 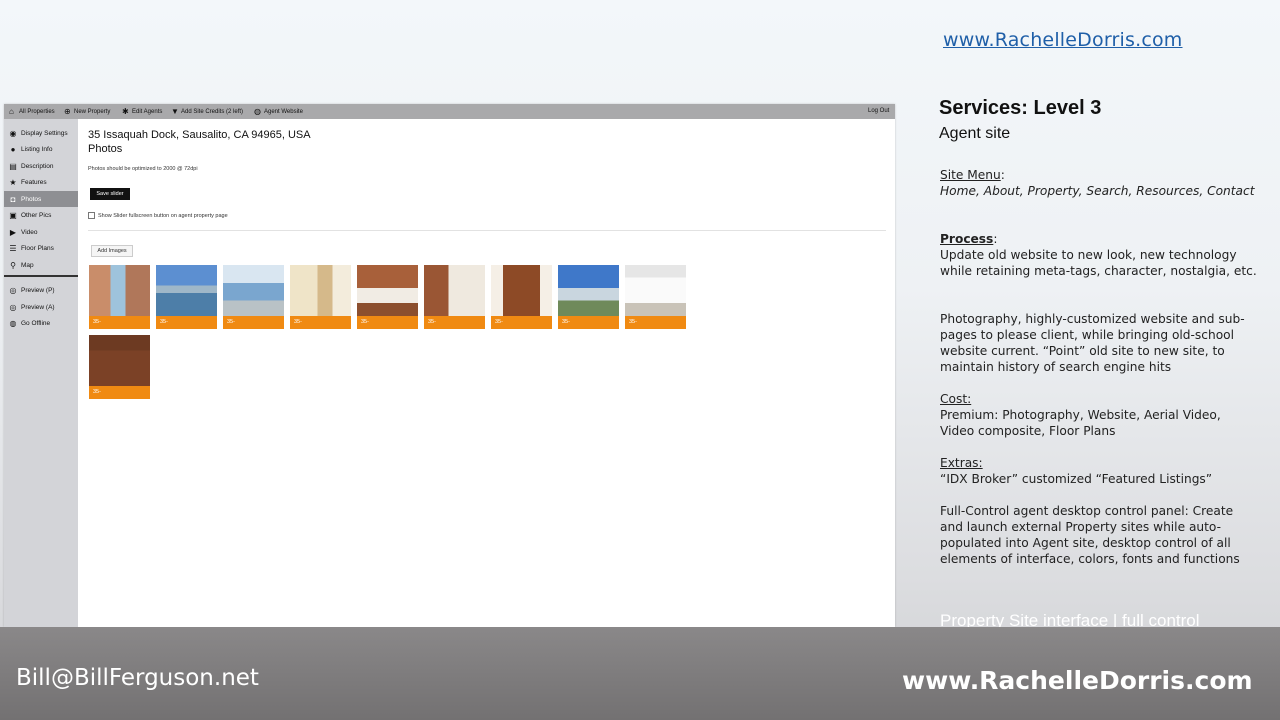 I want to click on save-slider-button: Save slider, so click(x=110, y=194).